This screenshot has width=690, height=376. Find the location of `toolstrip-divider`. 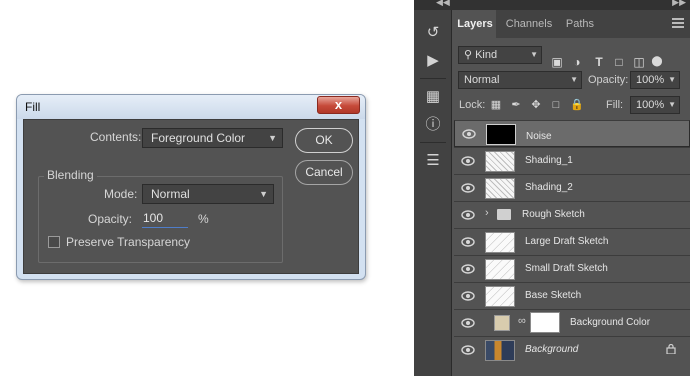

toolstrip-divider is located at coordinates (433, 78).